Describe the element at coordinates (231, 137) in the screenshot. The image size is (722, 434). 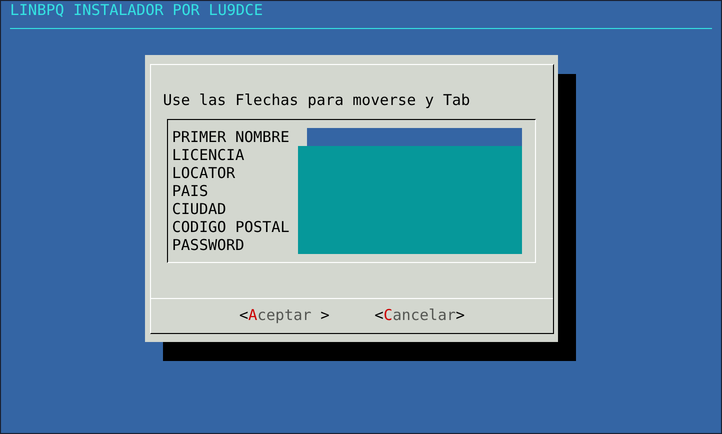
I see `field-label: PRIMER NOMBRE` at that location.